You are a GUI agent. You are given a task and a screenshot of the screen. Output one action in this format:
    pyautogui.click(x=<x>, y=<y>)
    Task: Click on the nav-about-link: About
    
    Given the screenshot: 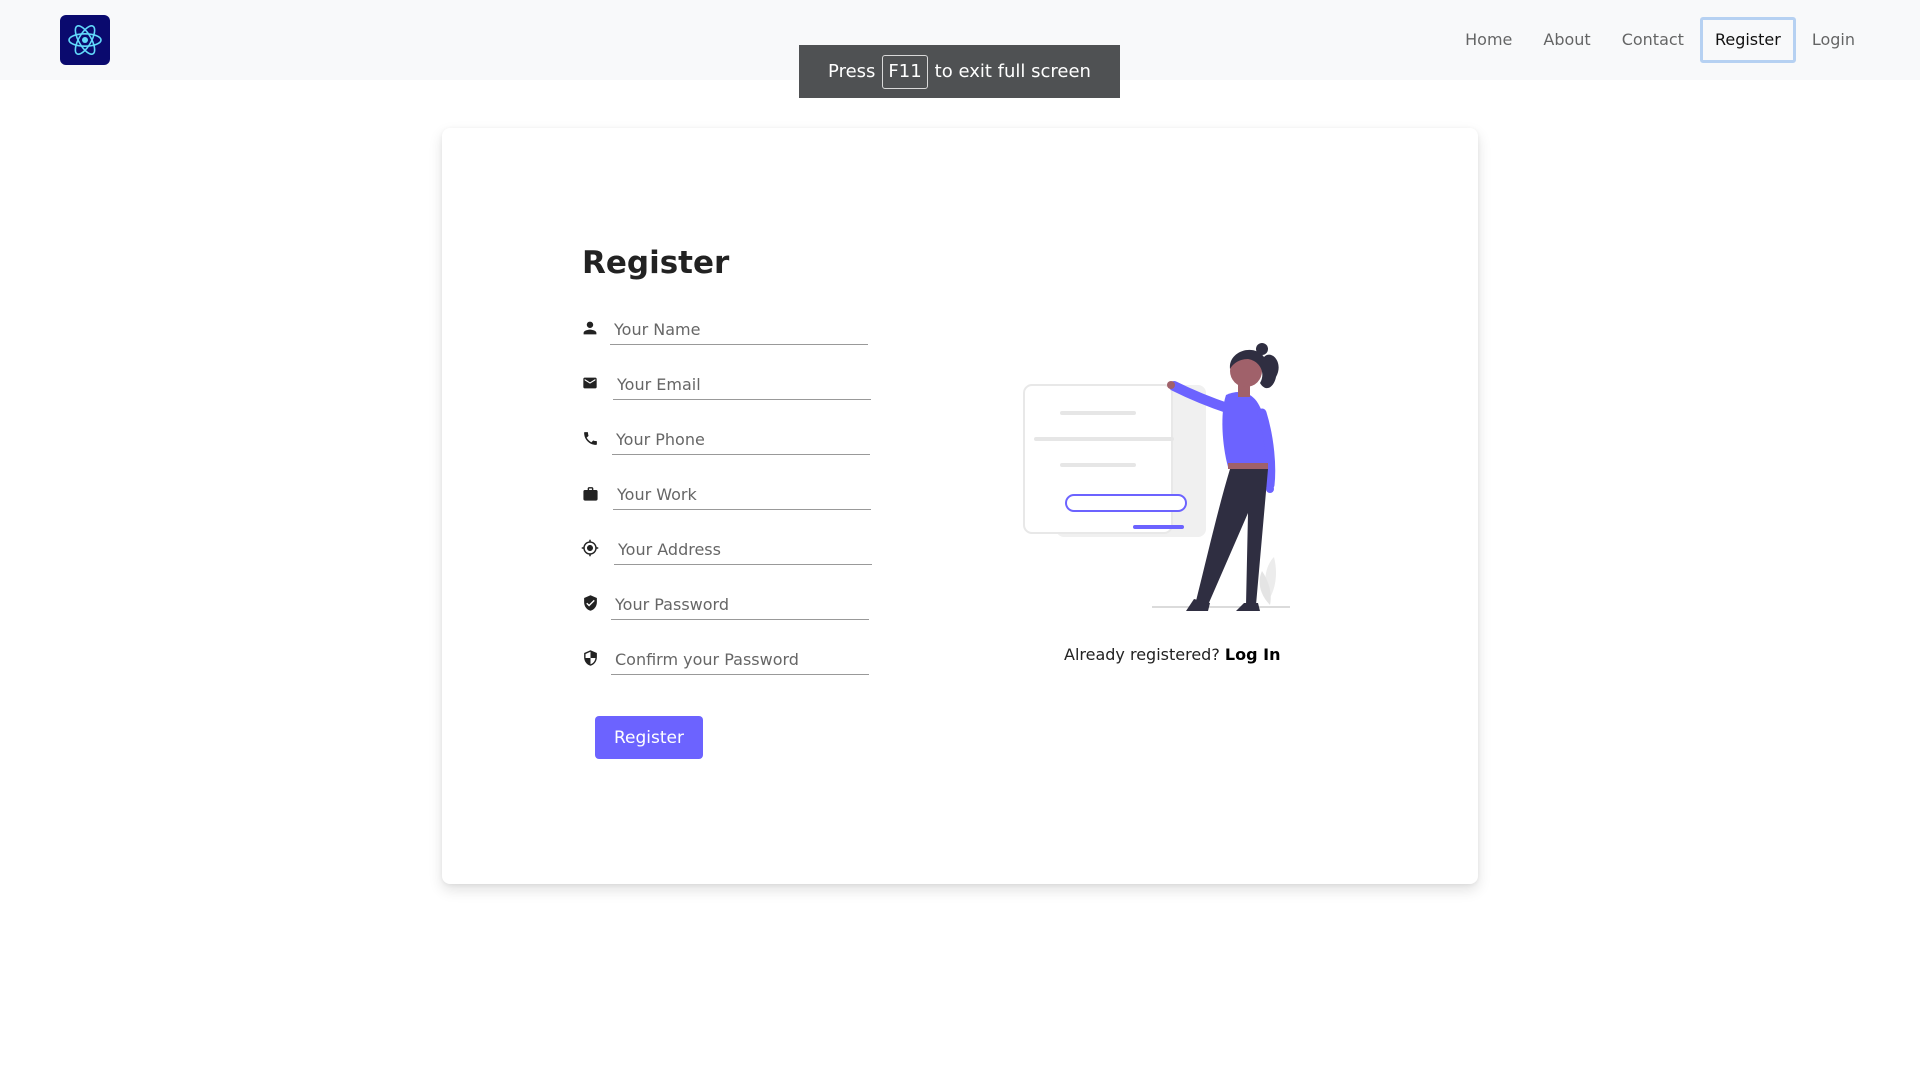 What is the action you would take?
    pyautogui.click(x=1566, y=40)
    